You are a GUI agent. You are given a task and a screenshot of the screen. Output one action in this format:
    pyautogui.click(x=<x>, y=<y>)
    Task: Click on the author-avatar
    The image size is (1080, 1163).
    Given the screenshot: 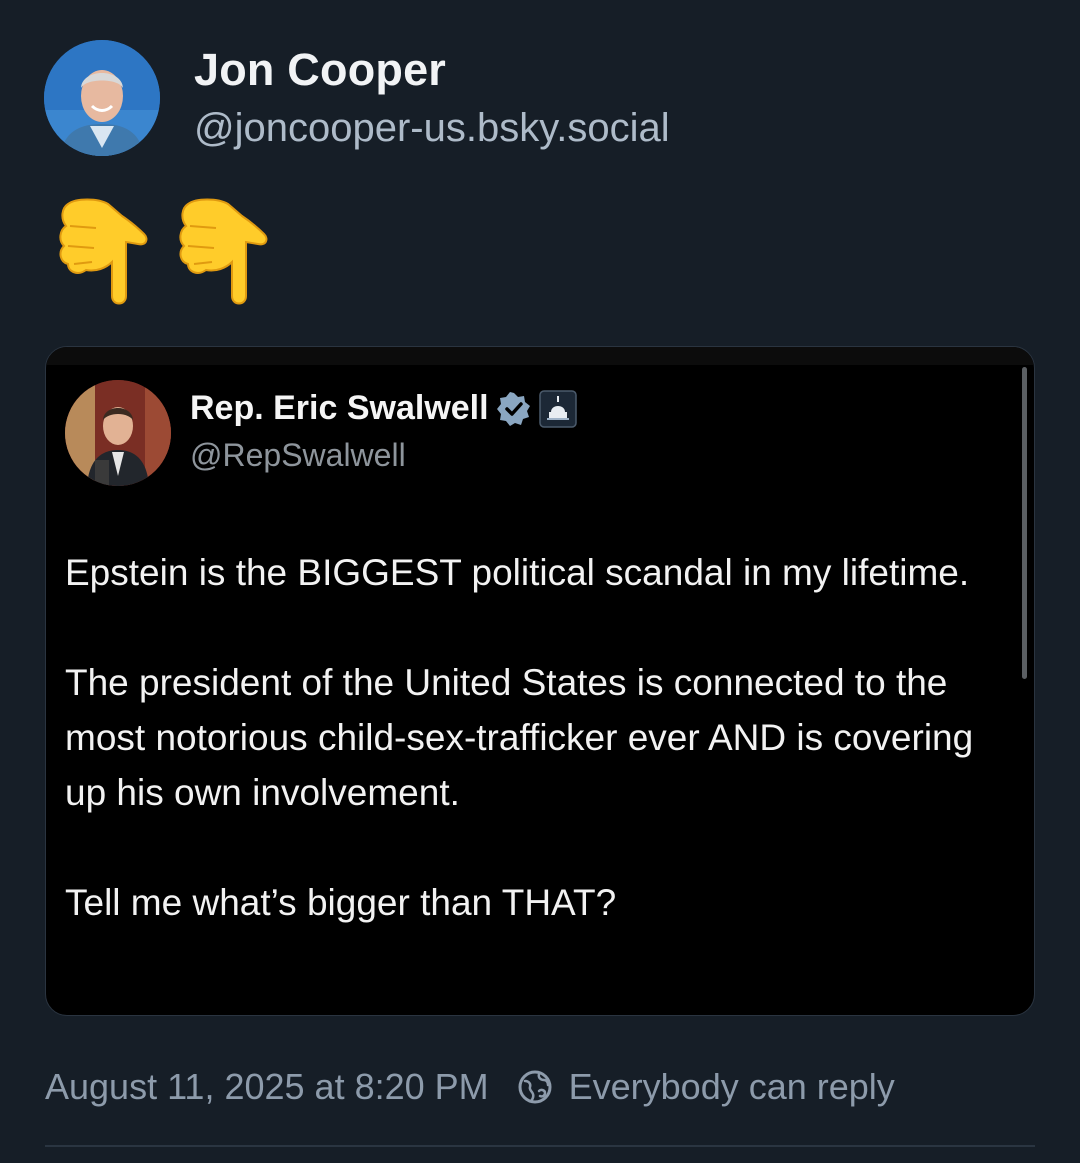 What is the action you would take?
    pyautogui.click(x=102, y=98)
    